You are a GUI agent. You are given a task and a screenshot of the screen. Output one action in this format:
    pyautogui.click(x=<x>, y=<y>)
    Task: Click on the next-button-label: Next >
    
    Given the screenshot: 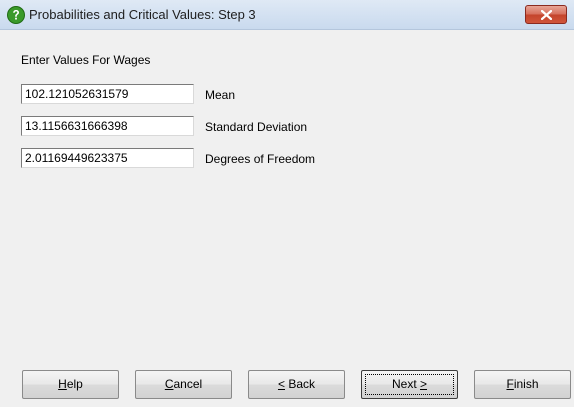 What is the action you would take?
    pyautogui.click(x=409, y=384)
    